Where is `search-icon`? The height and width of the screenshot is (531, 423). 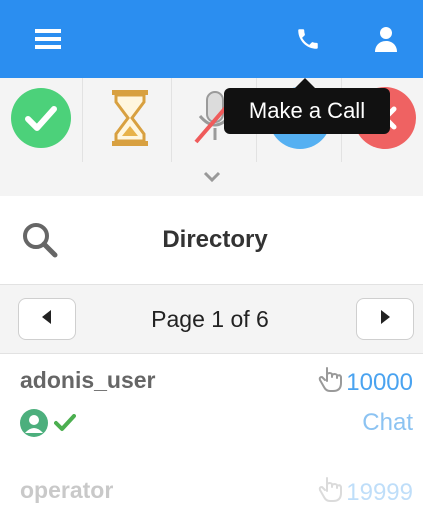
search-icon is located at coordinates (40, 242).